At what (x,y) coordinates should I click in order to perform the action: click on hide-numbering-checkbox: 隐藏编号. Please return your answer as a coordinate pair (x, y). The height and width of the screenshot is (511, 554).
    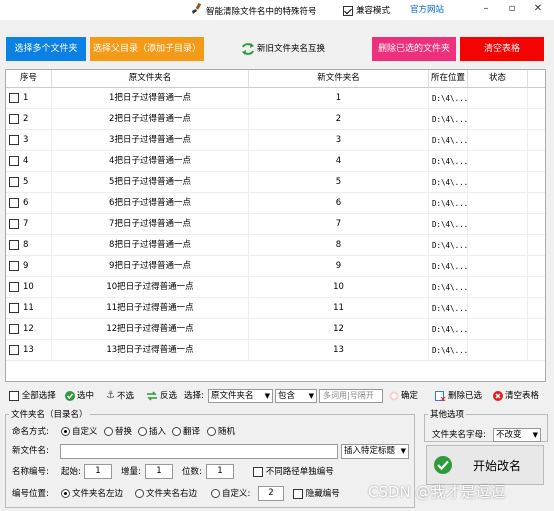
    Looking at the image, I should click on (316, 494).